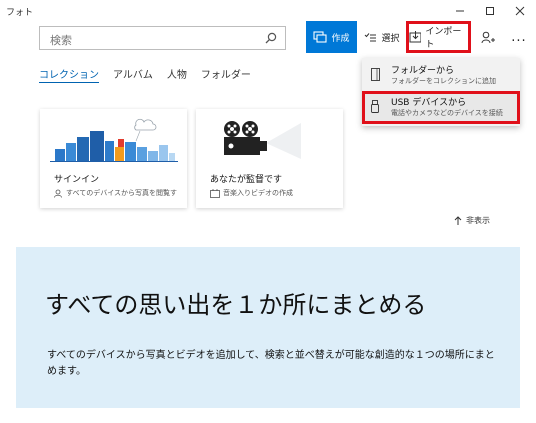 This screenshot has width=536, height=423. I want to click on select-label: 選択, so click(390, 38).